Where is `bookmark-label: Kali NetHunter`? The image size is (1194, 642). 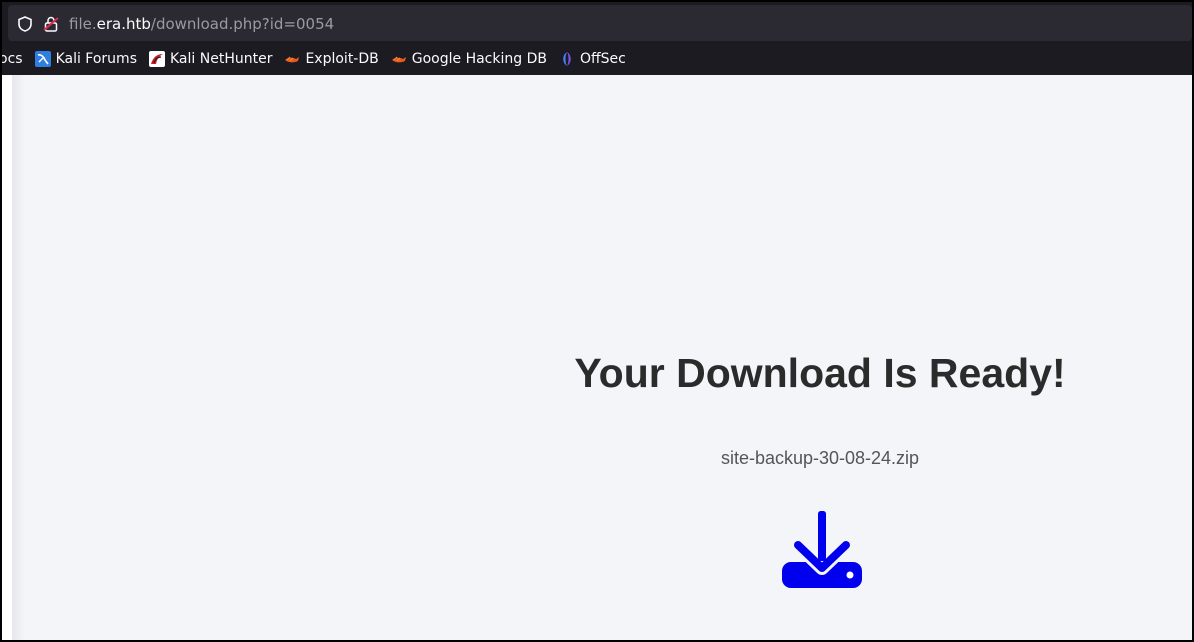
bookmark-label: Kali NetHunter is located at coordinates (221, 59).